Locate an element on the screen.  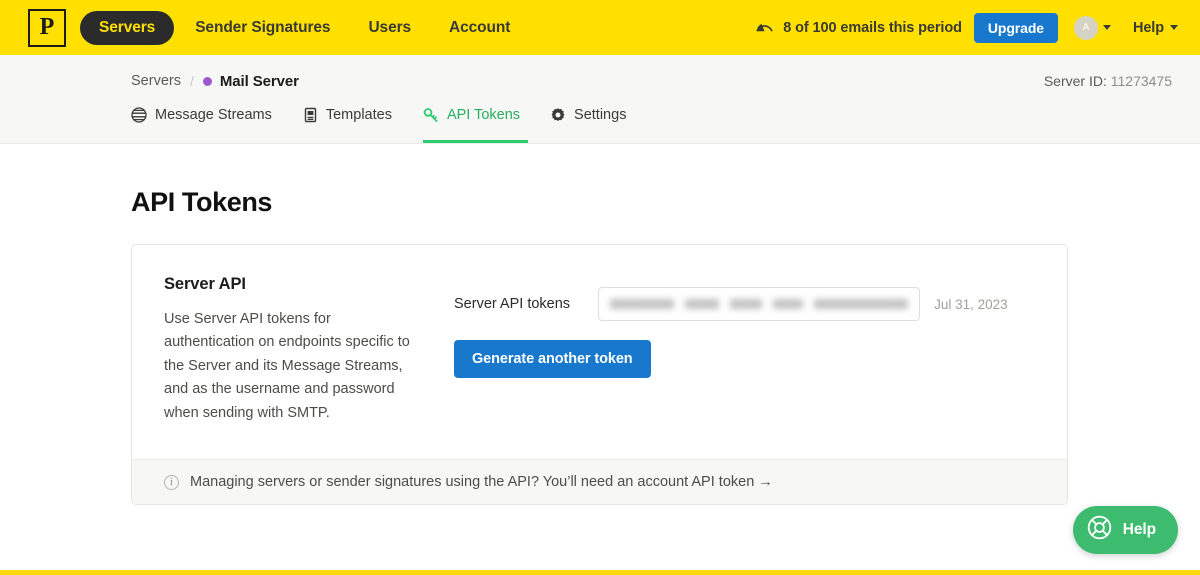
token-field-row: Server API tokens Jul 31, 2023 is located at coordinates (731, 304).